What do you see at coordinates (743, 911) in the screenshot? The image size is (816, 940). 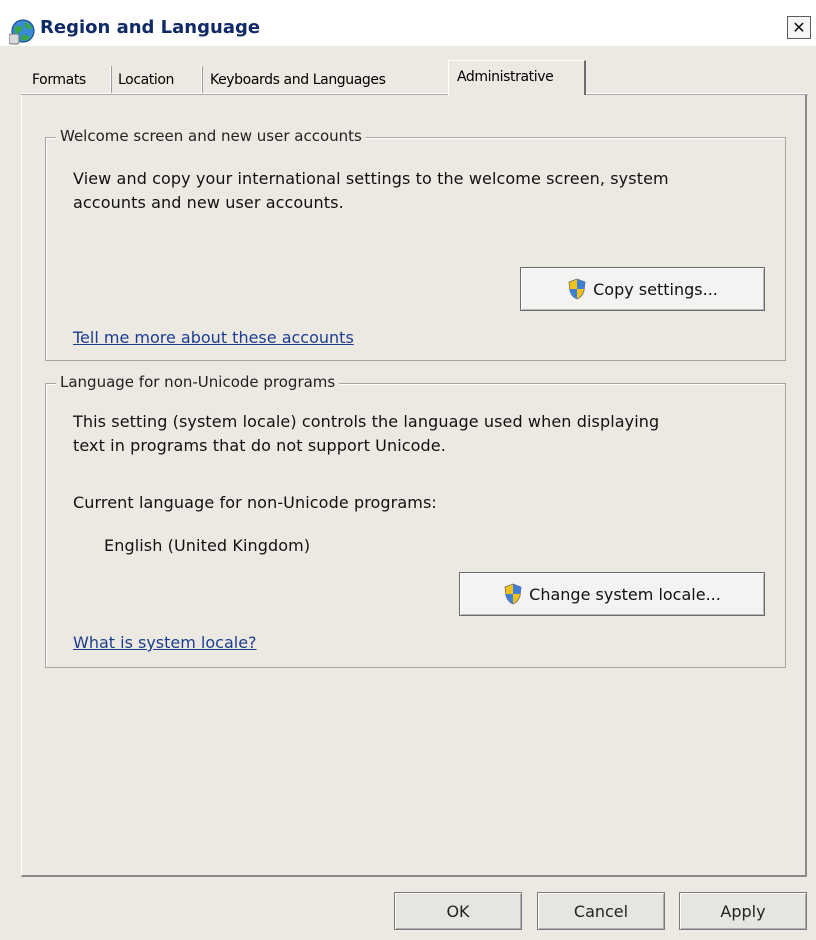 I see `apply-button: Apply` at bounding box center [743, 911].